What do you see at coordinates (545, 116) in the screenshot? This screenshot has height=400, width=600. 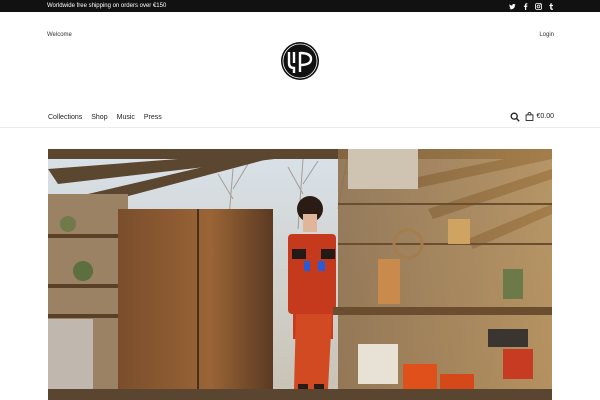 I see `cart-total: €0.00` at bounding box center [545, 116].